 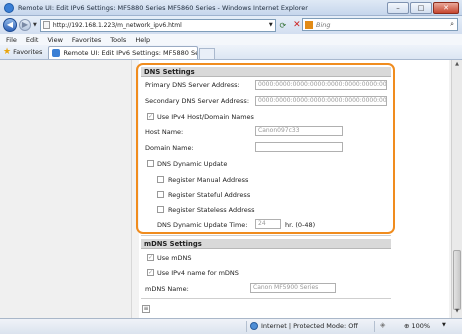 What do you see at coordinates (444, 325) in the screenshot?
I see `zoom-dropdown-icon: ▼` at bounding box center [444, 325].